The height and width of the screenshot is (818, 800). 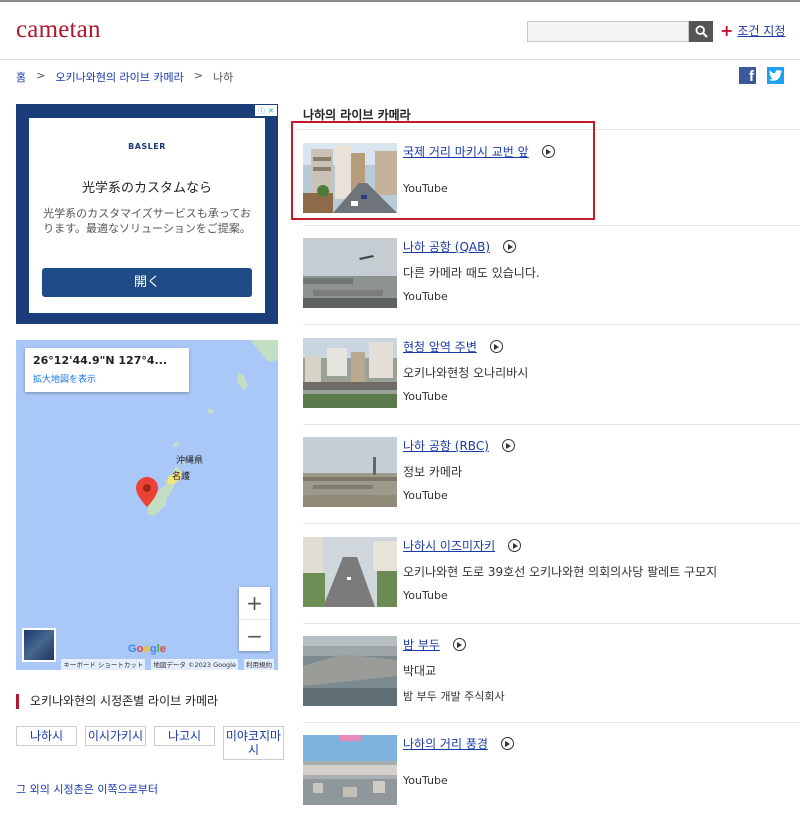 What do you see at coordinates (446, 446) in the screenshot?
I see `camera-title: 나하 공항 (RBC)` at bounding box center [446, 446].